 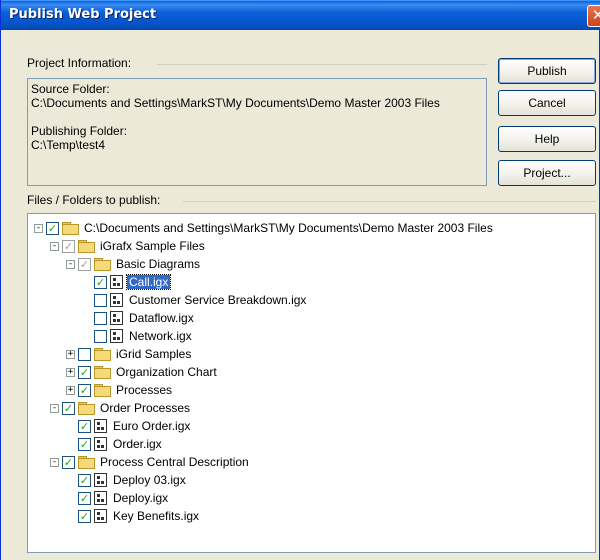 I want to click on tree-file-row: ✓ Deploy 03.igx, so click(x=127, y=480).